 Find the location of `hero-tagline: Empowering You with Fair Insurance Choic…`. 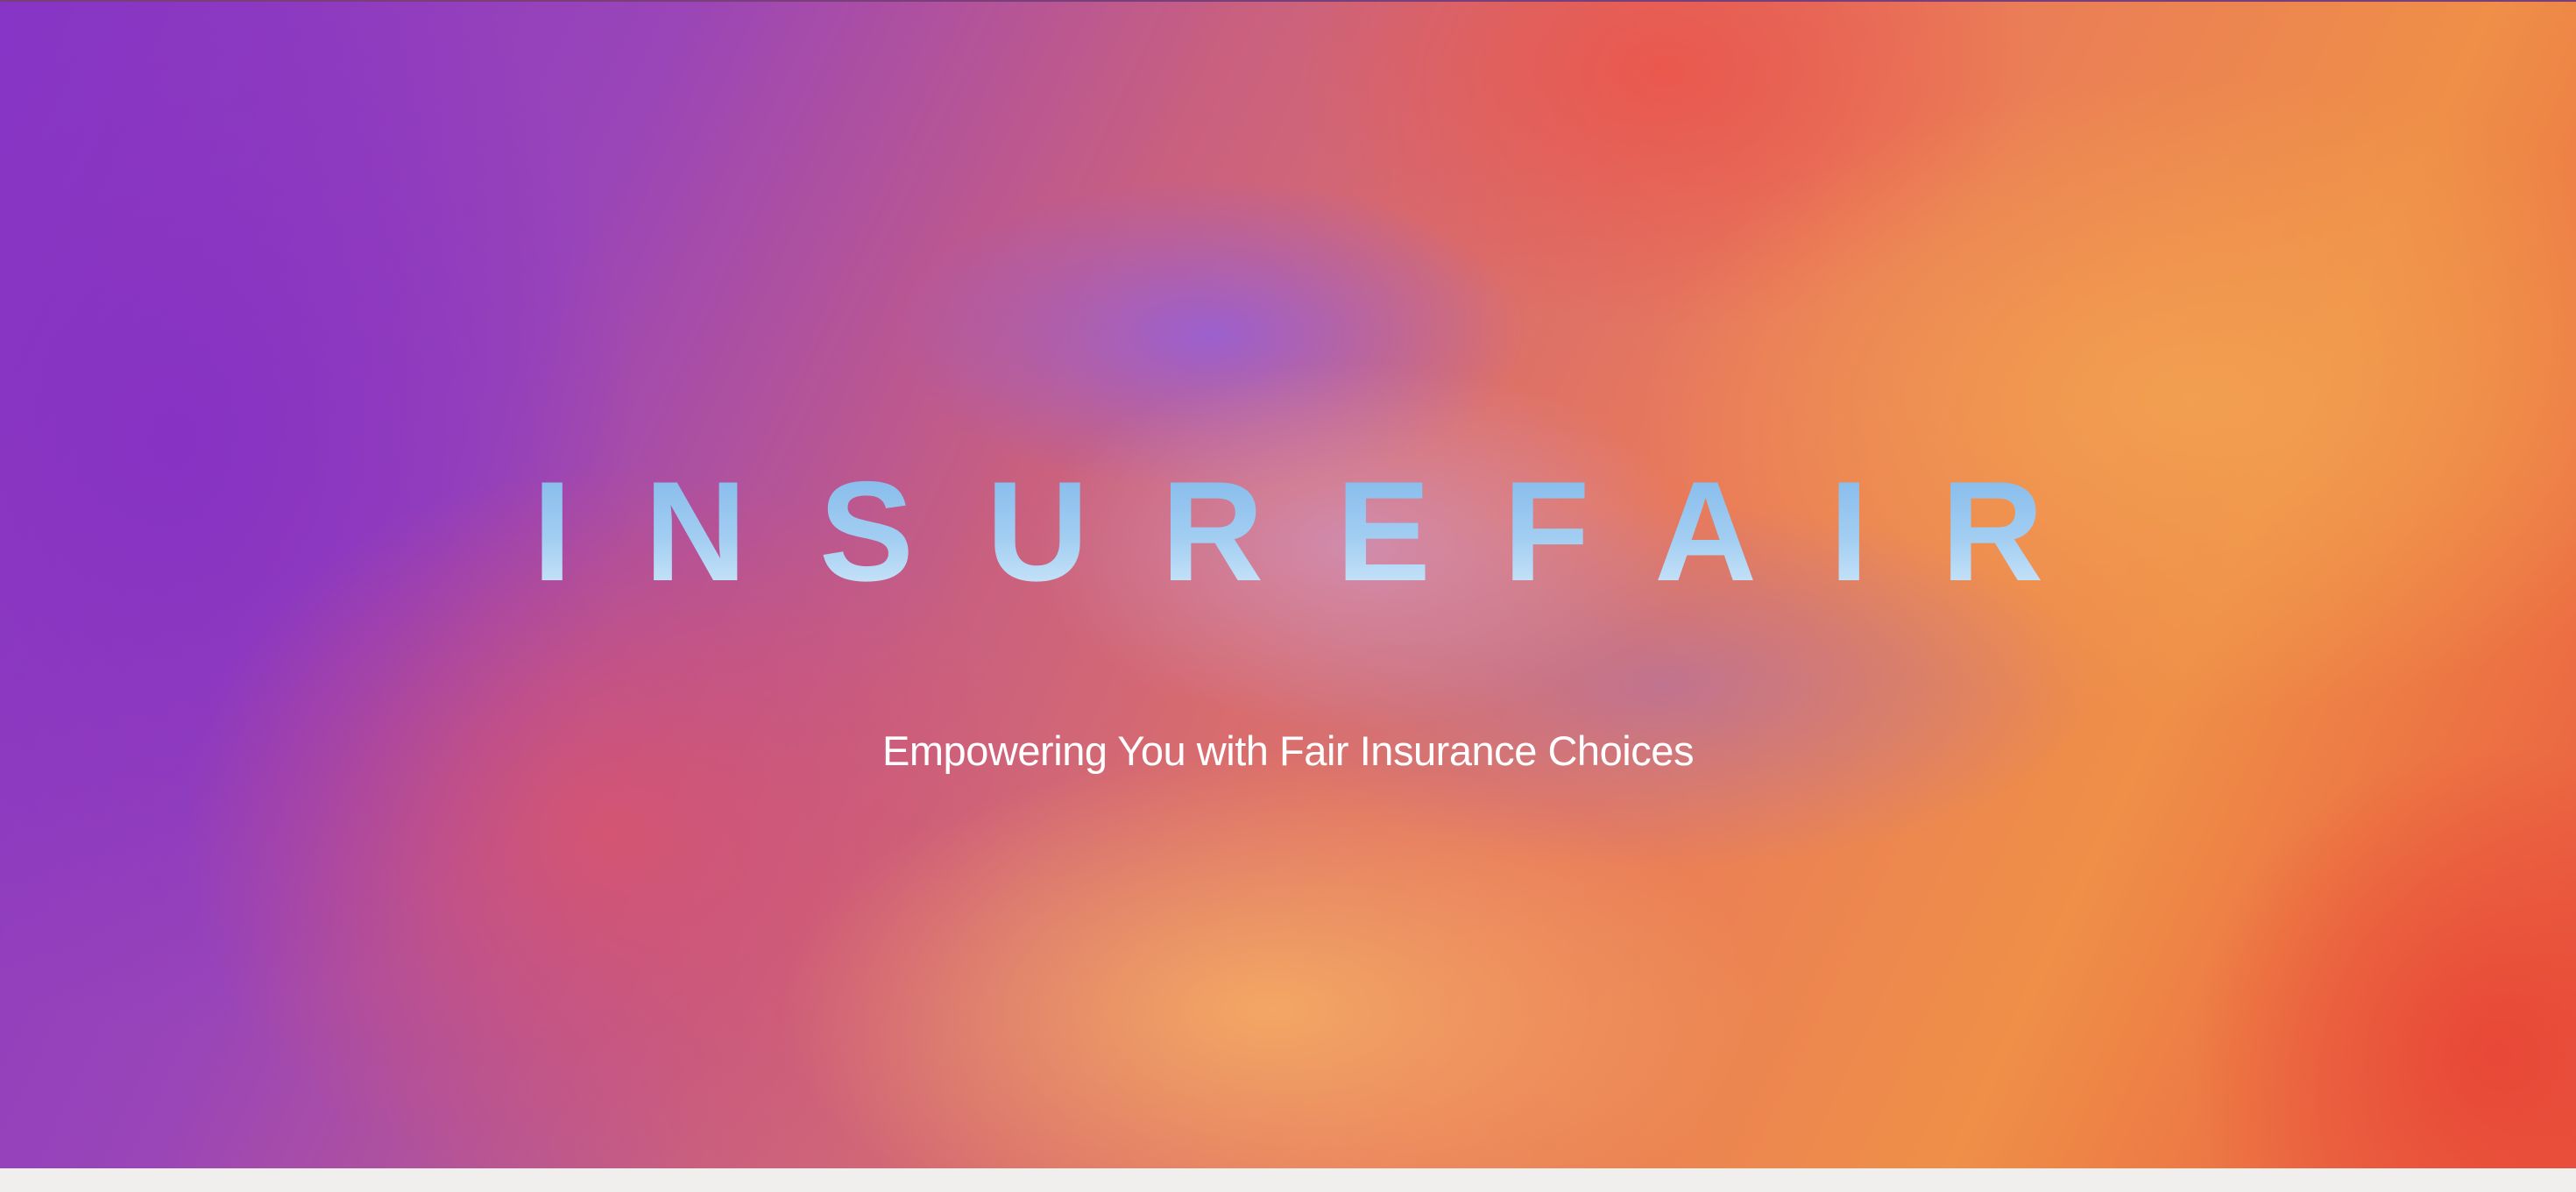

hero-tagline: Empowering You with Fair Insurance Choic… is located at coordinates (1288, 750).